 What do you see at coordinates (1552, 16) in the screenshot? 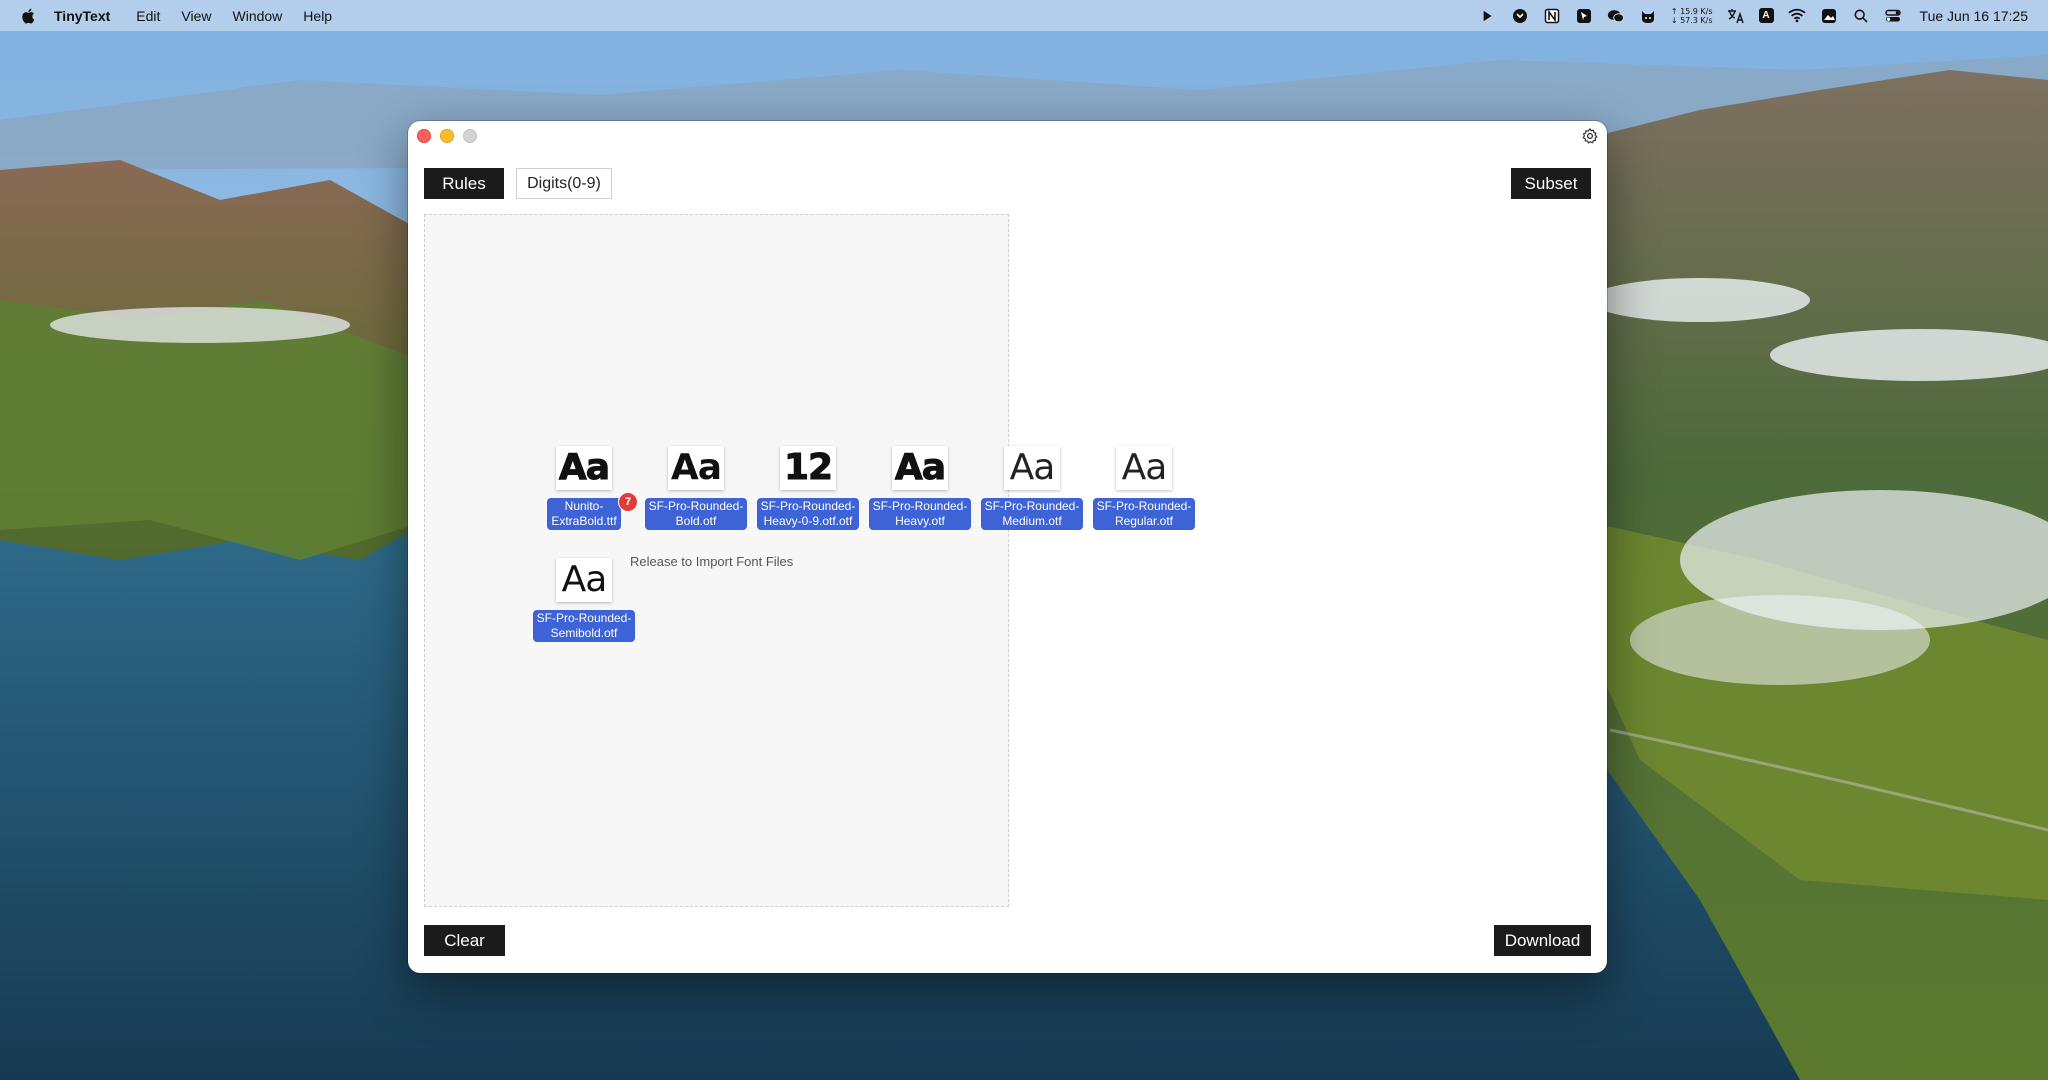
I see `notion-icon` at bounding box center [1552, 16].